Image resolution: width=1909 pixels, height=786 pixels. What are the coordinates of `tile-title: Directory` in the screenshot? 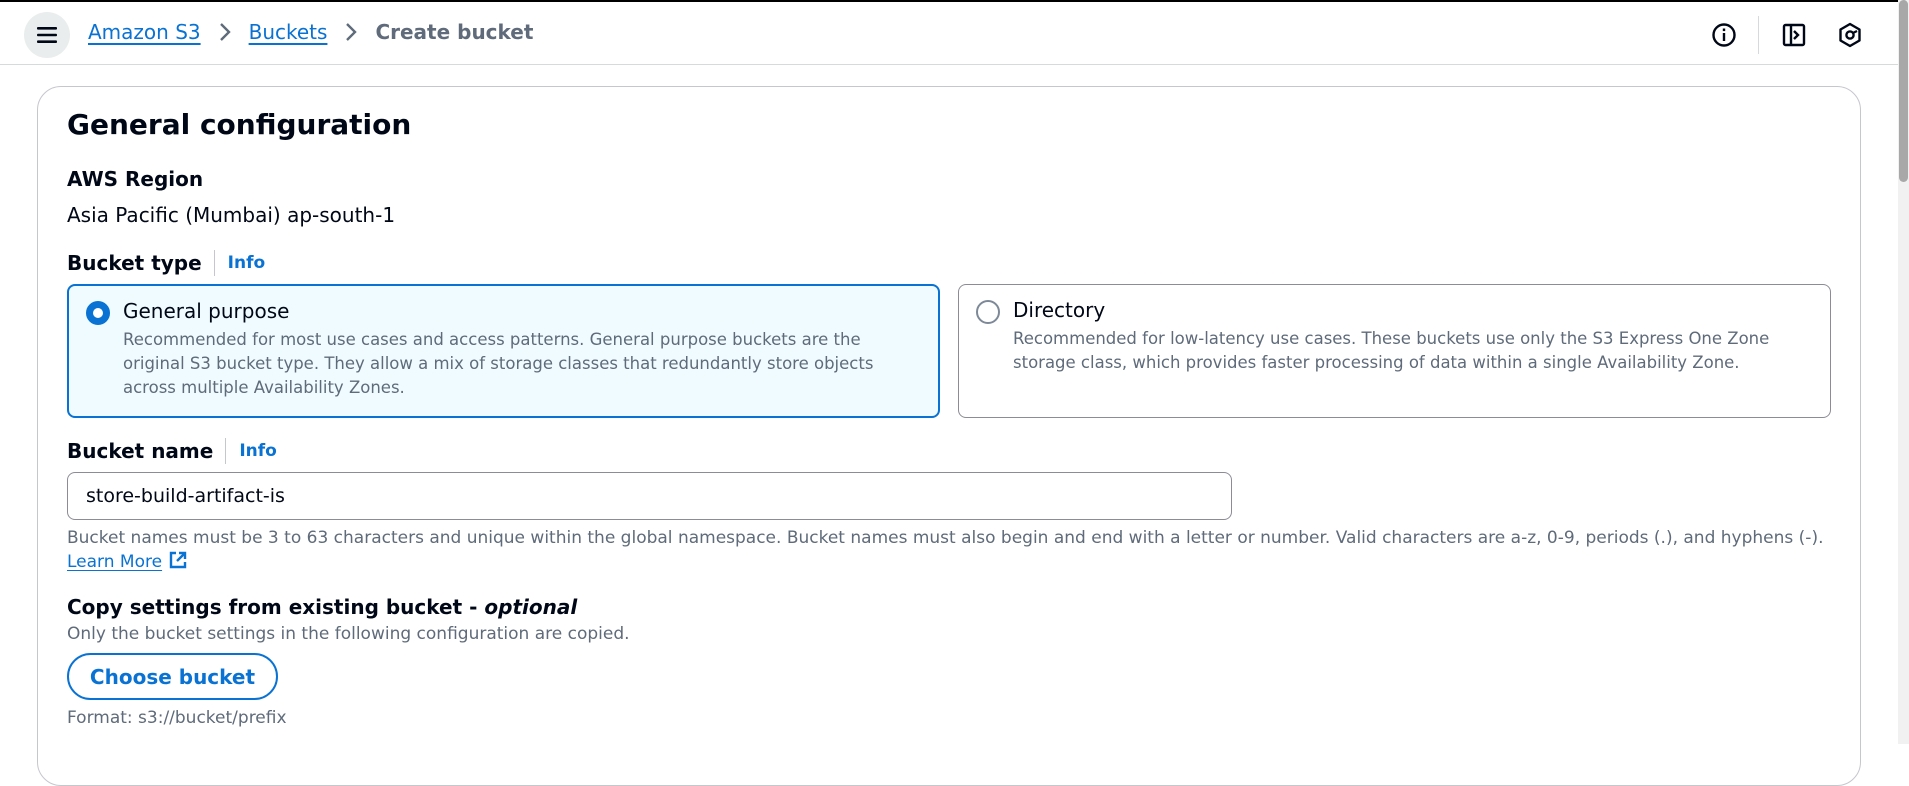 It's located at (1059, 310).